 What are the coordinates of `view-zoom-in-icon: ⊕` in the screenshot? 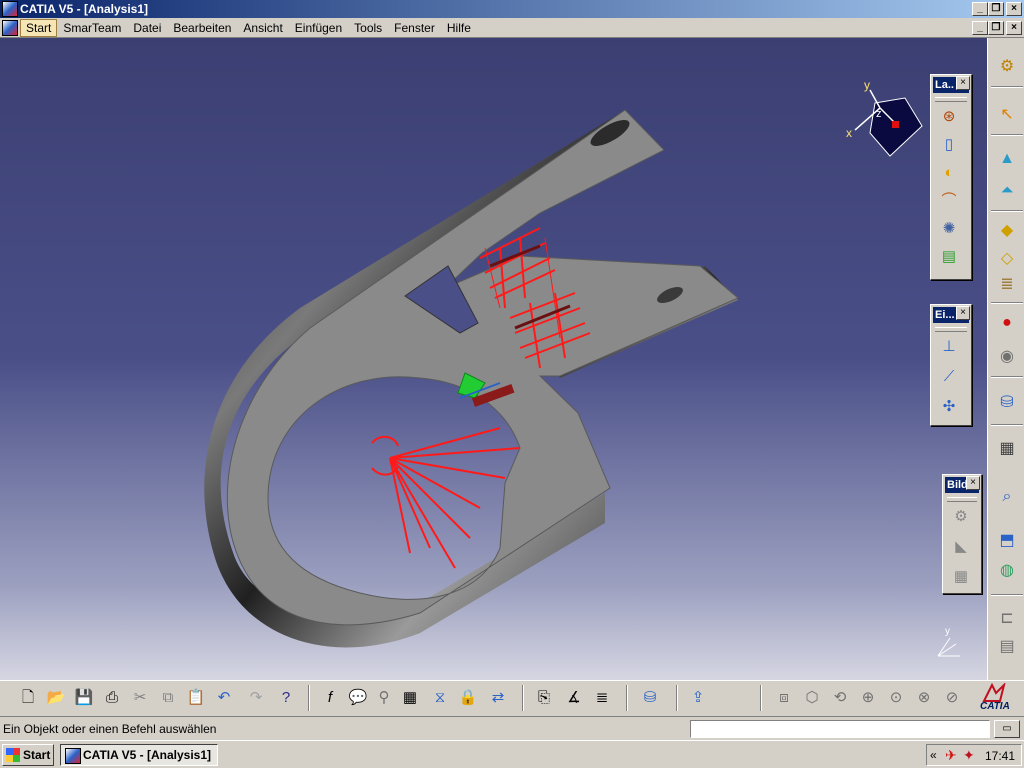 It's located at (868, 698).